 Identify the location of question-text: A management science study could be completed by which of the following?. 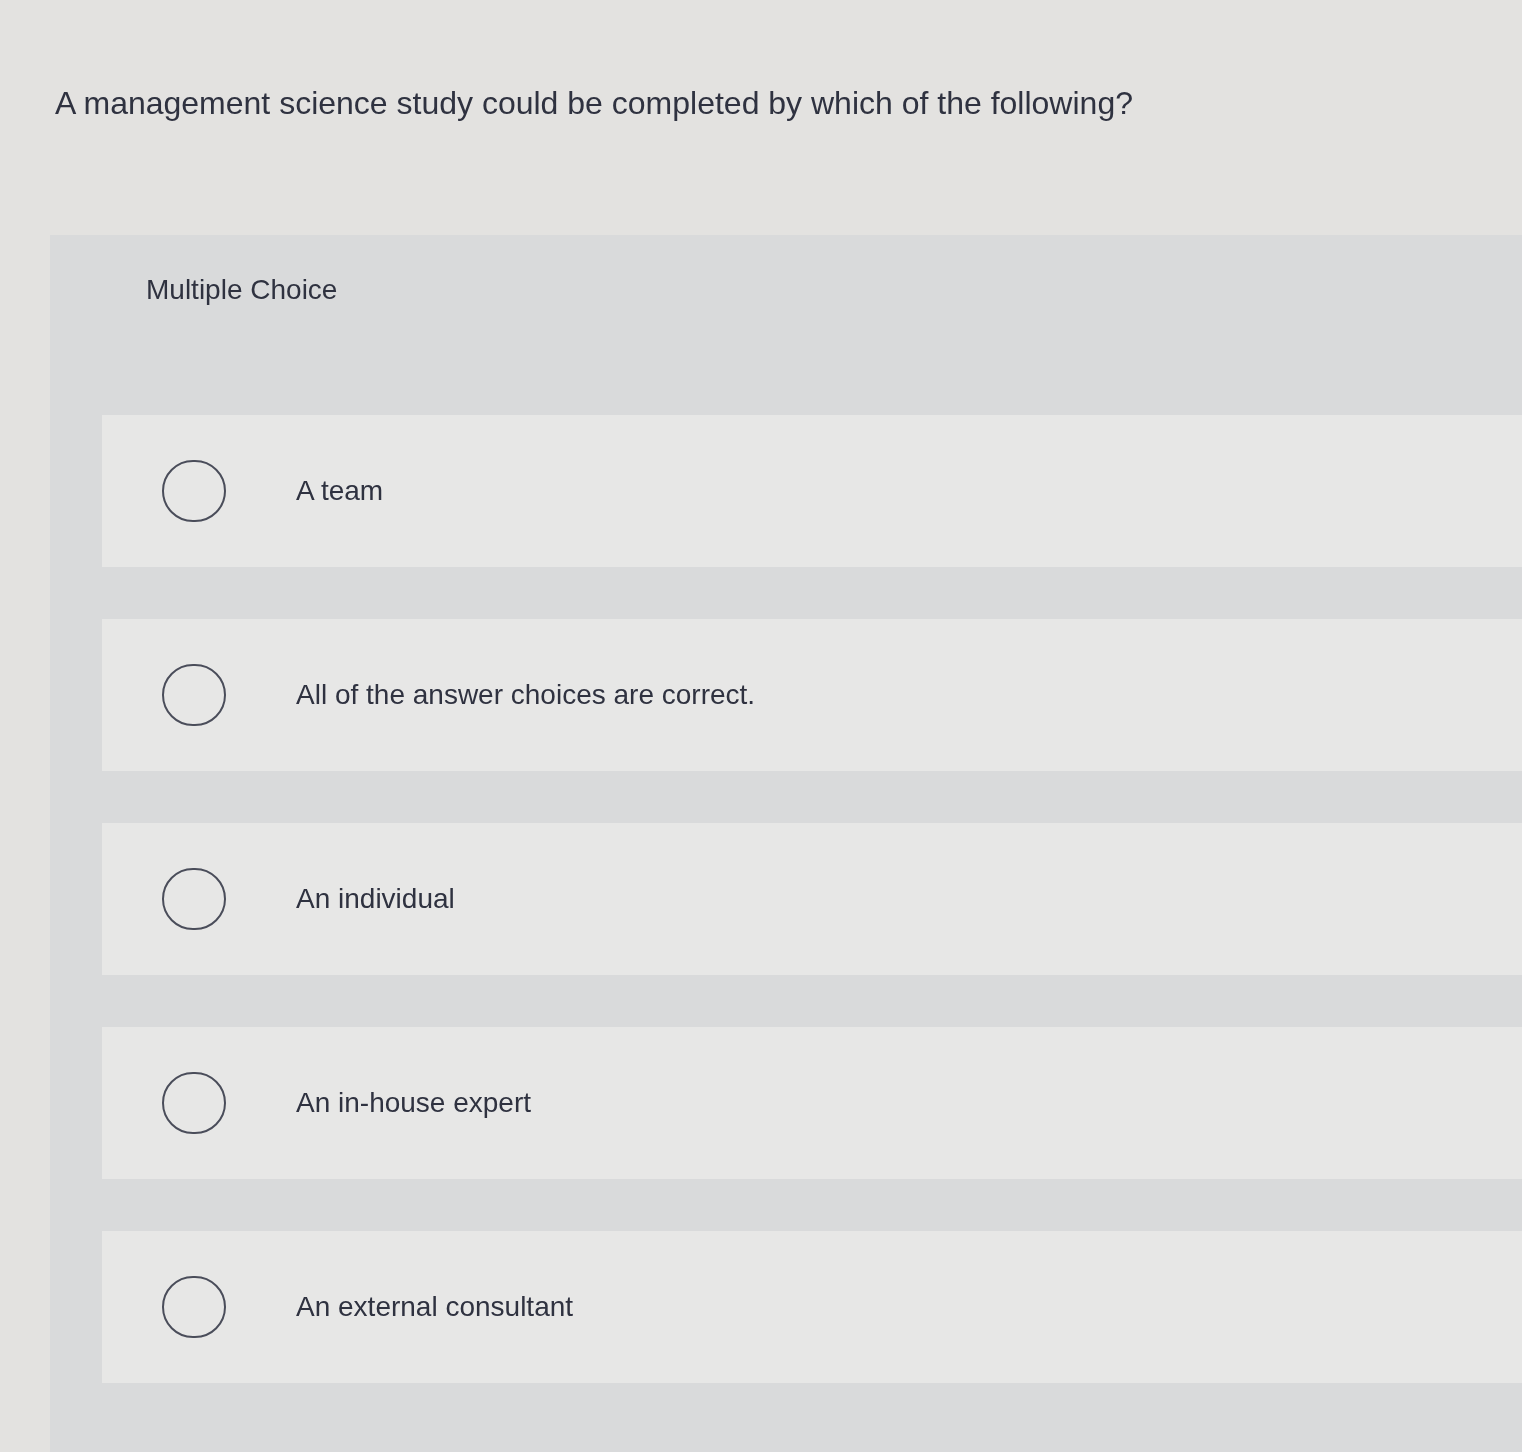
(594, 103).